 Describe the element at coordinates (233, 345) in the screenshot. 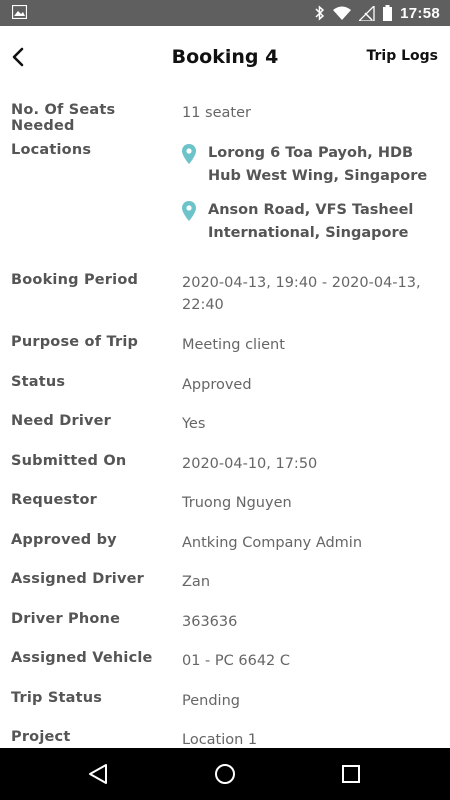

I see `detail-value: Meeting client` at that location.